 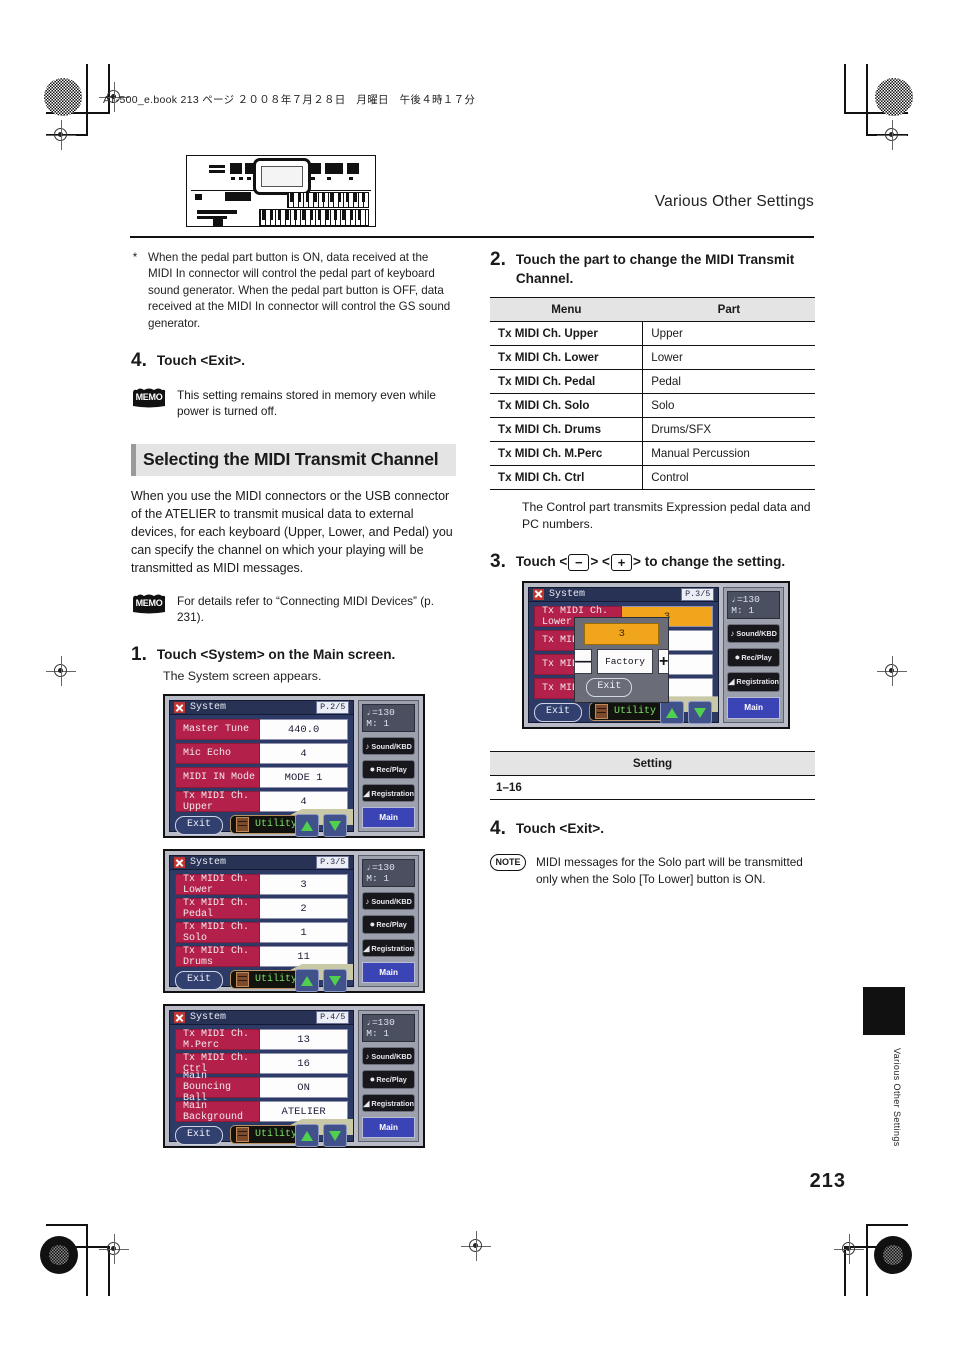 I want to click on tempo-measure: M: 1, so click(x=378, y=1034).